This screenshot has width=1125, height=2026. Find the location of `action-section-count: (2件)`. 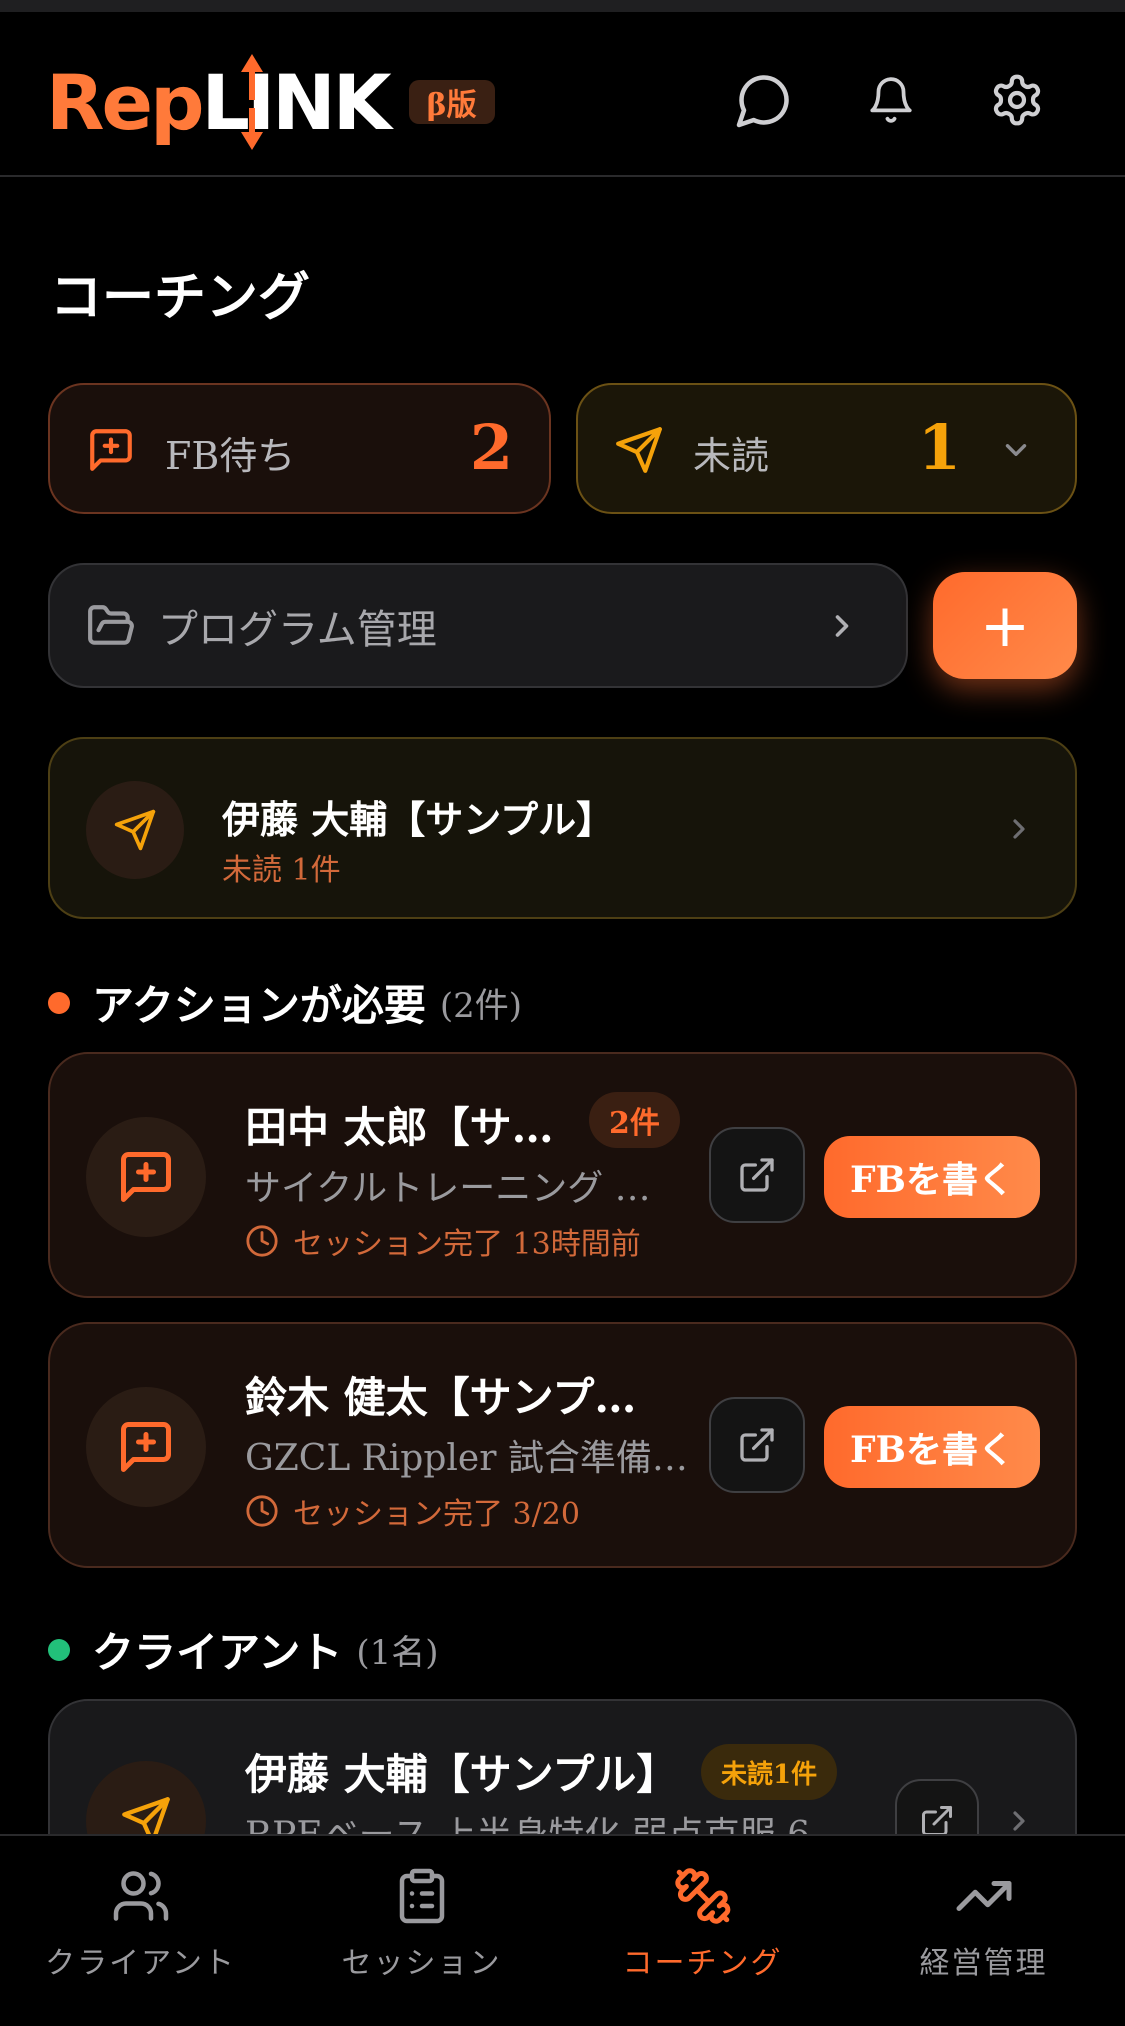

action-section-count: (2件) is located at coordinates (481, 1006).